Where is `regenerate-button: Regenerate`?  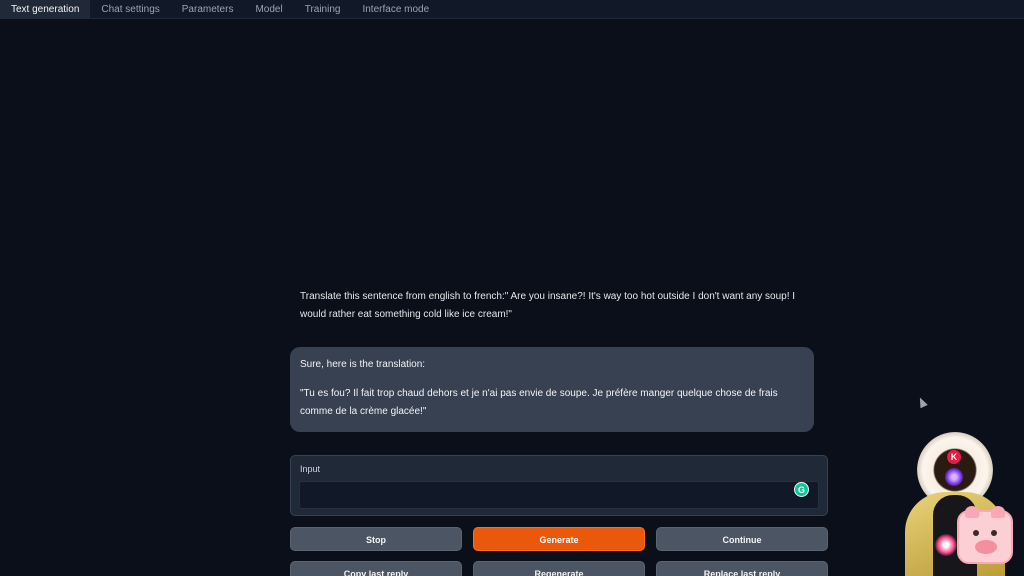 regenerate-button: Regenerate is located at coordinates (559, 568).